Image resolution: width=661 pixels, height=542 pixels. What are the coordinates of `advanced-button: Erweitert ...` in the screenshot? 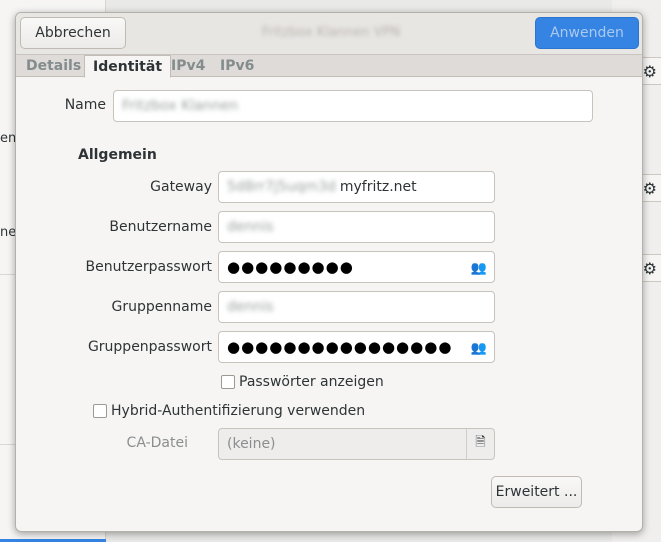 It's located at (536, 492).